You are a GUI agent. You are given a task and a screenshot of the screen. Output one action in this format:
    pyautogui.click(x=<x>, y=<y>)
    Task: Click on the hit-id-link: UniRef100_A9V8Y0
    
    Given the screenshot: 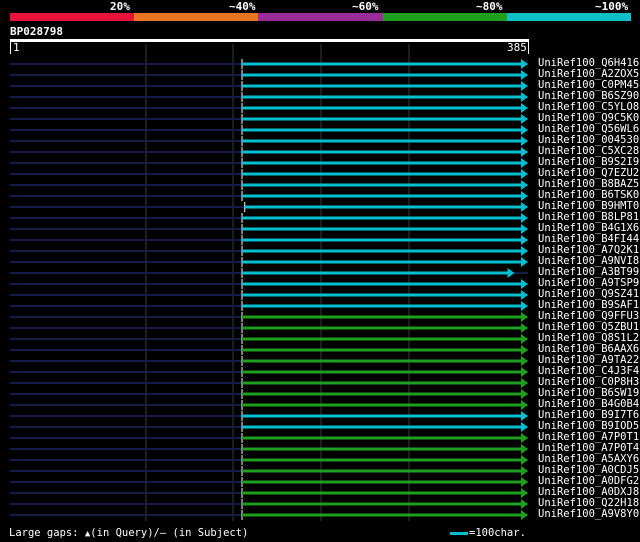 What is the action you would take?
    pyautogui.click(x=588, y=514)
    